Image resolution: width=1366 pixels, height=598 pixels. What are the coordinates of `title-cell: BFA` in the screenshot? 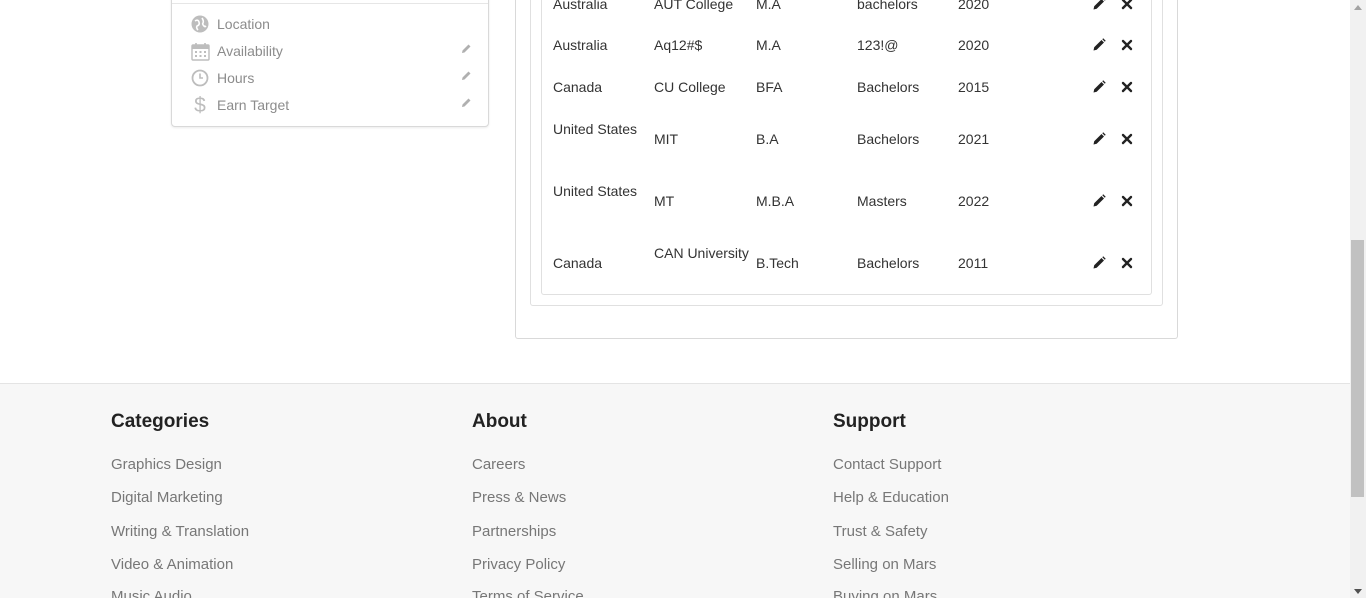 It's located at (769, 87).